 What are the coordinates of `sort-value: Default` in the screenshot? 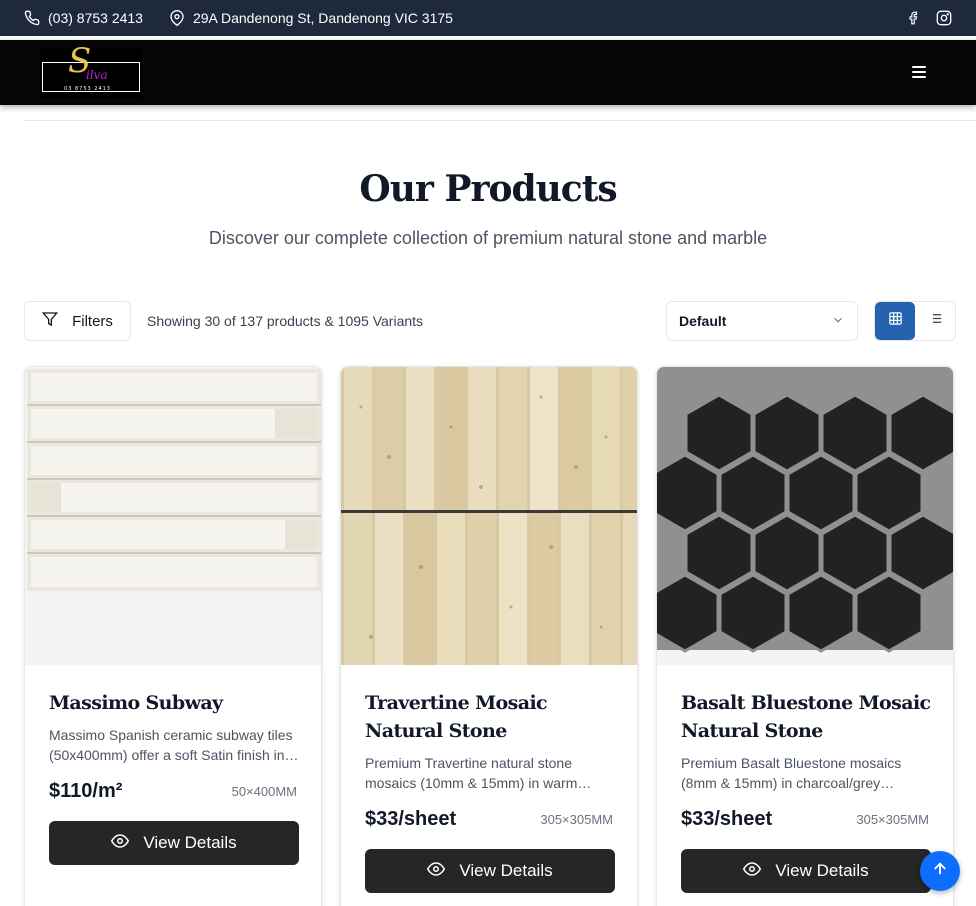 It's located at (703, 321).